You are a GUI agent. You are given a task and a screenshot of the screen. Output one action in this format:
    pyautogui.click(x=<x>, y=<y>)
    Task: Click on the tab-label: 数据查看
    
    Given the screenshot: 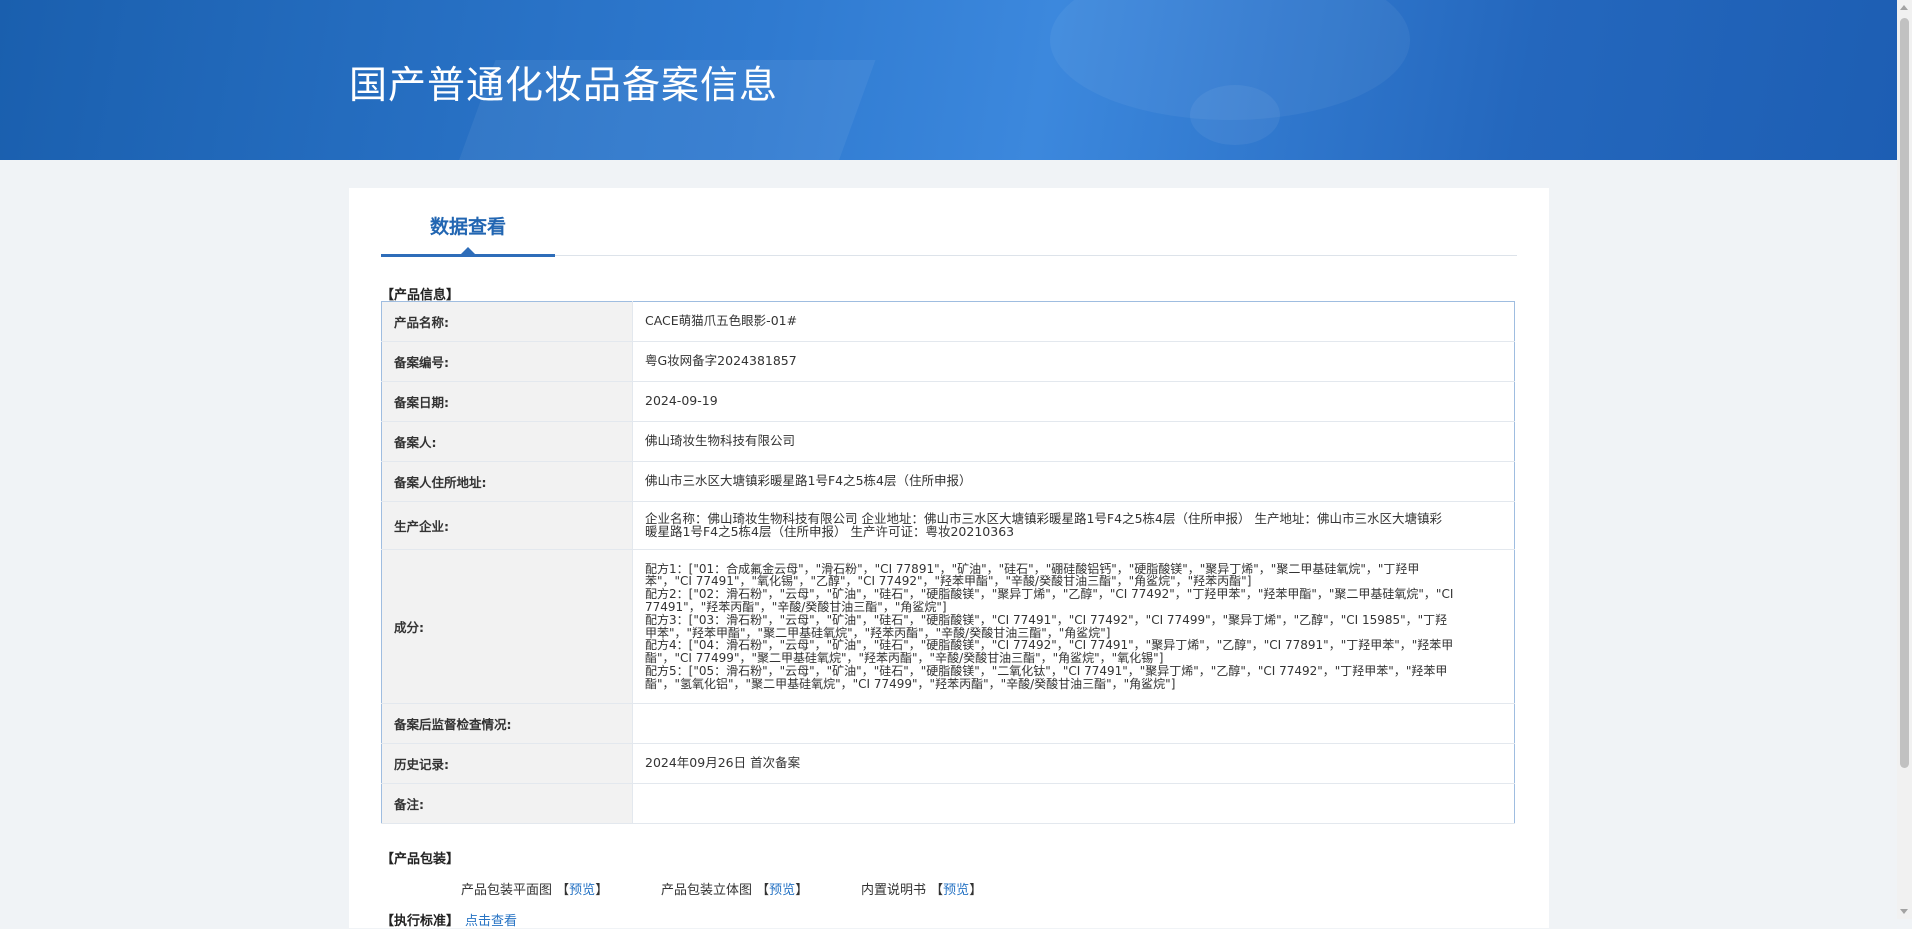 What is the action you would take?
    pyautogui.click(x=467, y=227)
    